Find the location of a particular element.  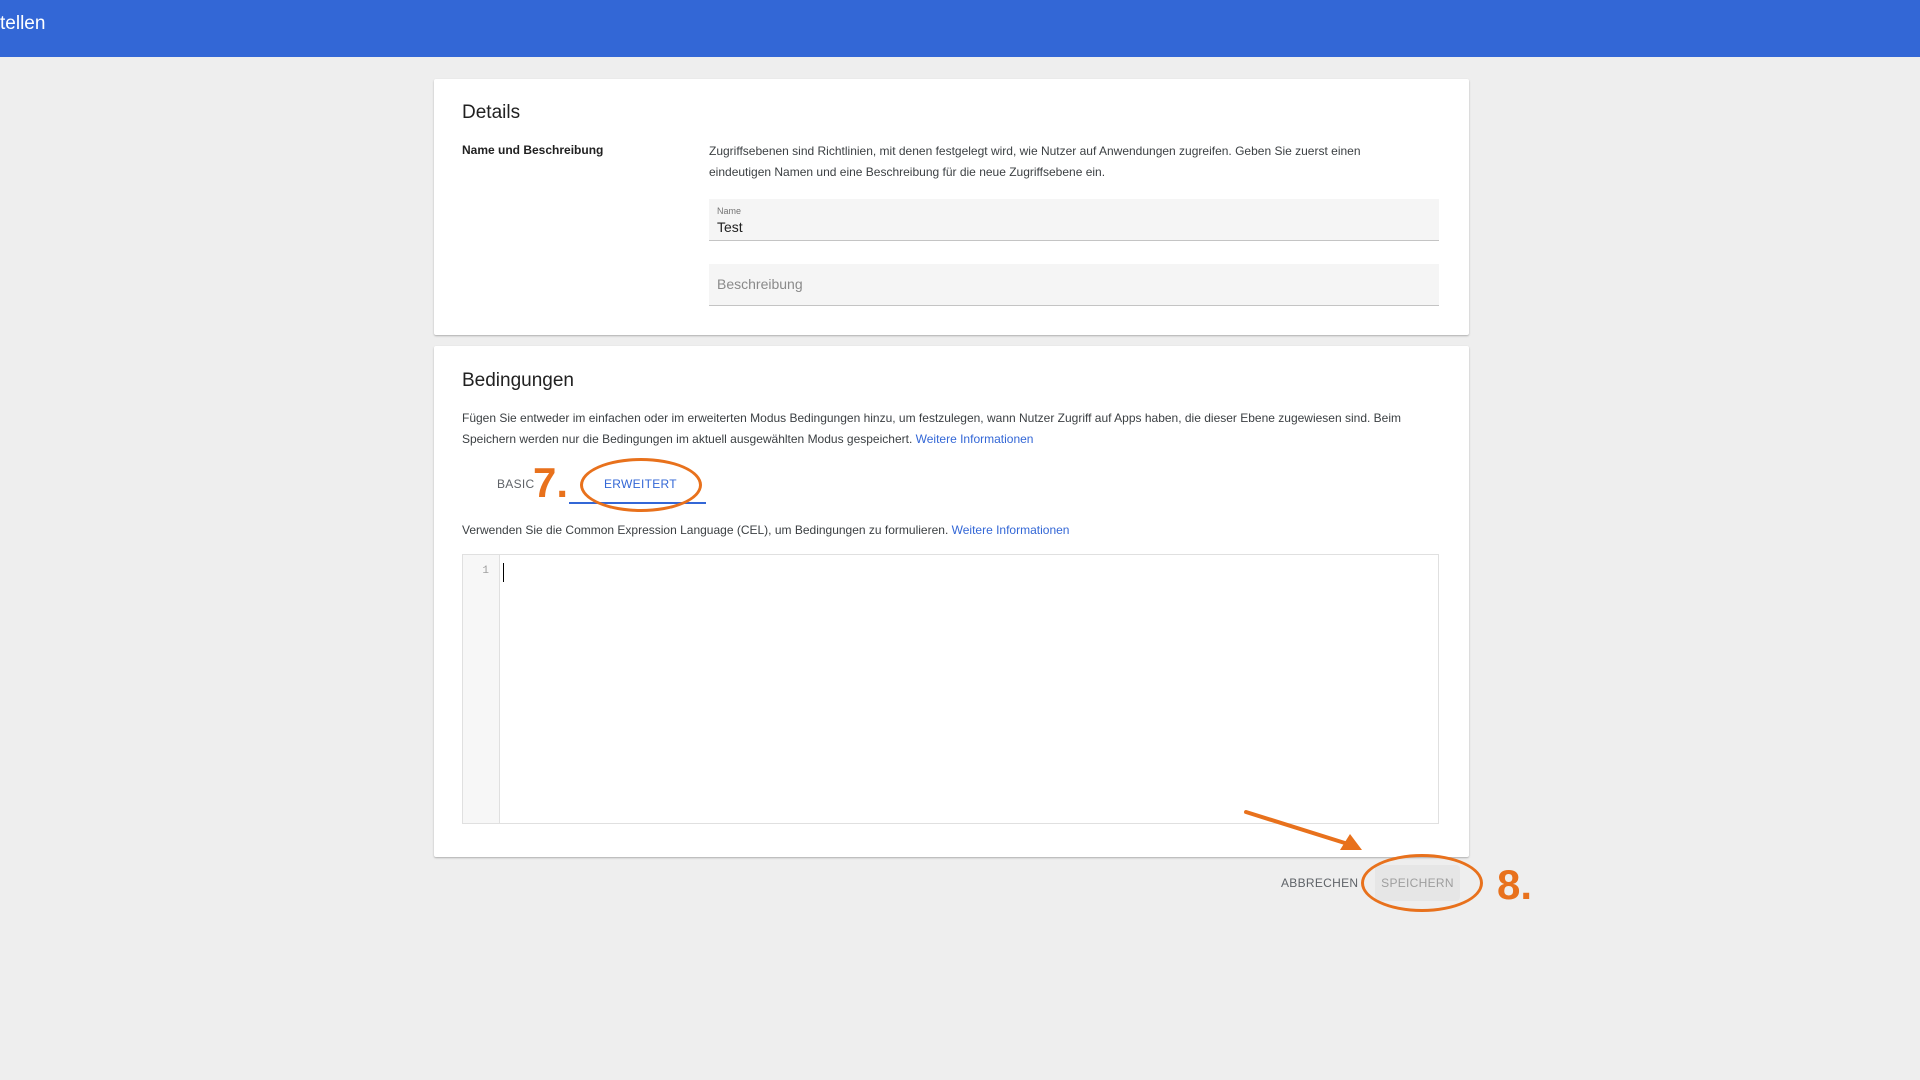

cel-editor: 1 is located at coordinates (950, 689).